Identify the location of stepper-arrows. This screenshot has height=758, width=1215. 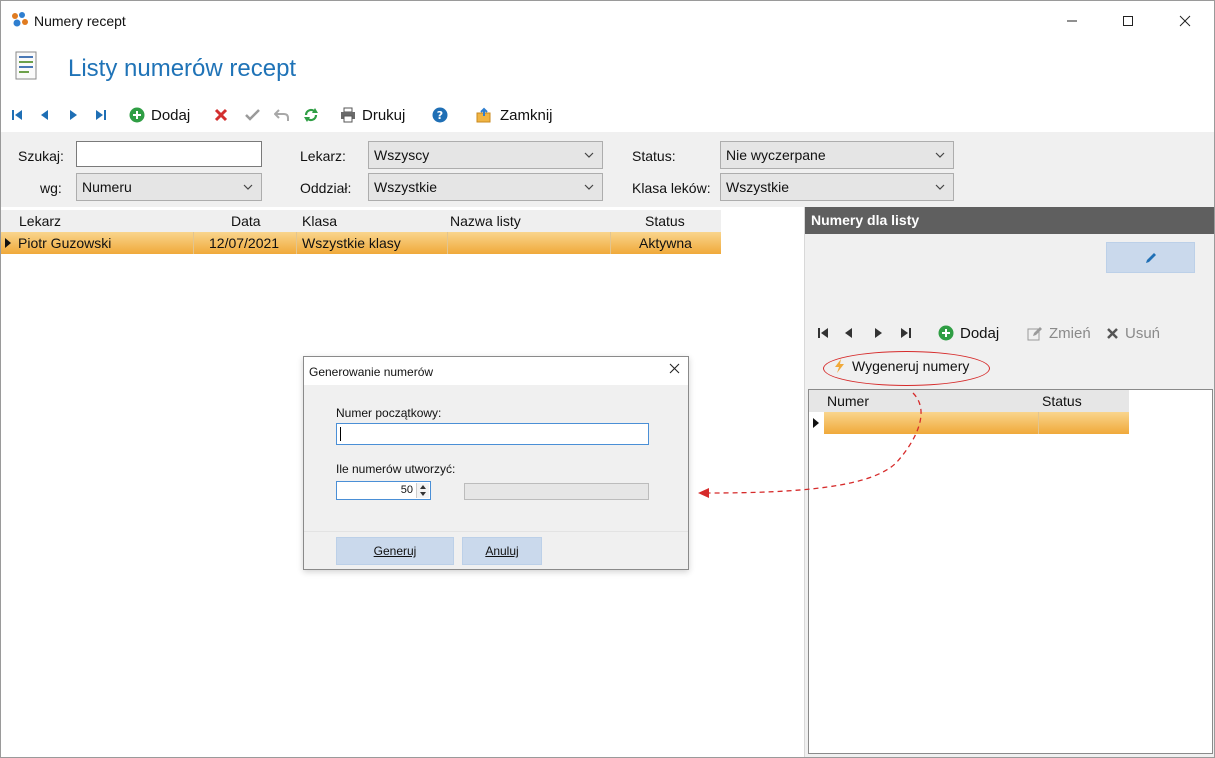
(422, 490).